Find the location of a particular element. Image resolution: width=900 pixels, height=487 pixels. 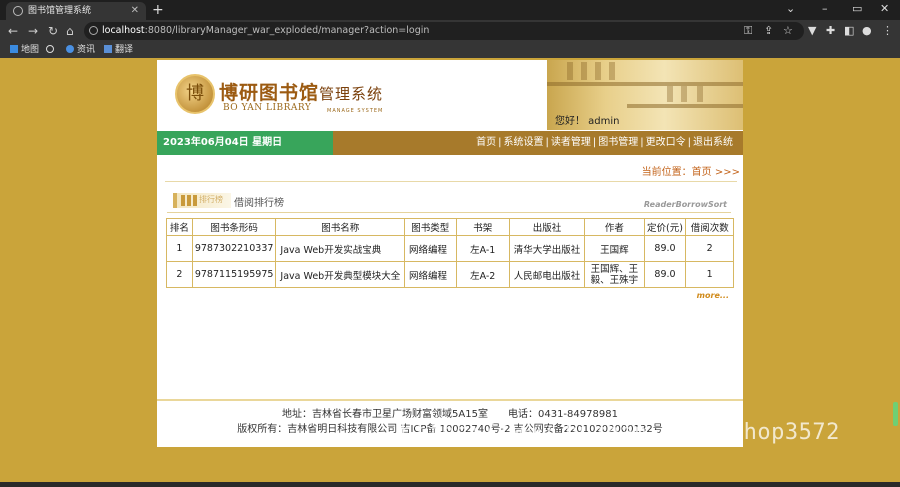

watermark-text: https://www.huzhan.com/ishop3572 is located at coordinates (620, 432).